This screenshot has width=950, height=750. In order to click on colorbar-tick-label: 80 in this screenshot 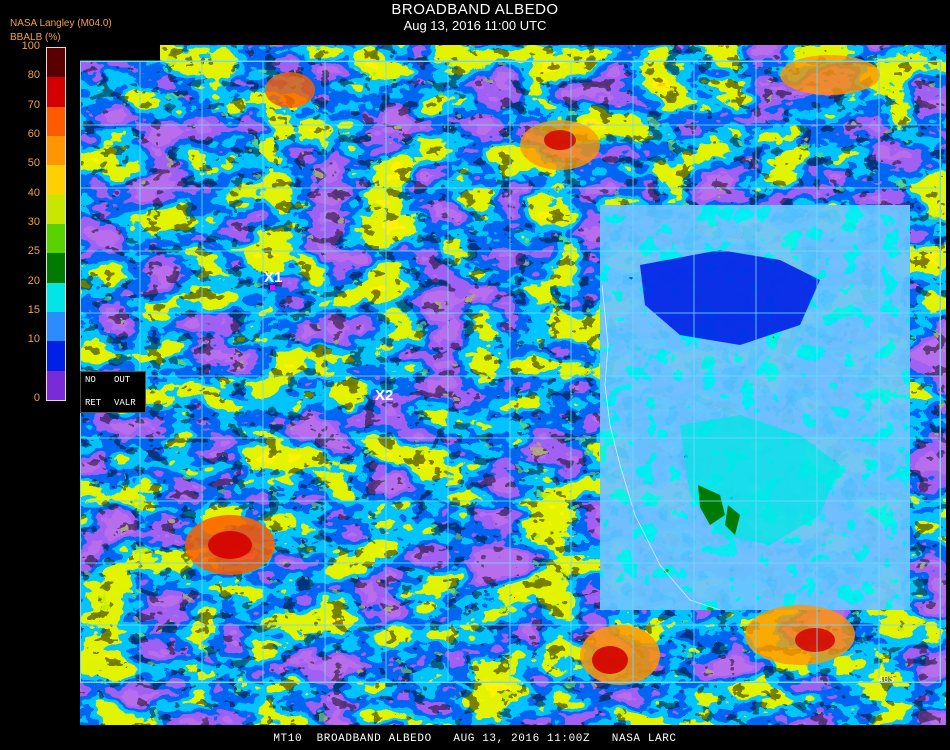, I will do `click(33, 75)`.